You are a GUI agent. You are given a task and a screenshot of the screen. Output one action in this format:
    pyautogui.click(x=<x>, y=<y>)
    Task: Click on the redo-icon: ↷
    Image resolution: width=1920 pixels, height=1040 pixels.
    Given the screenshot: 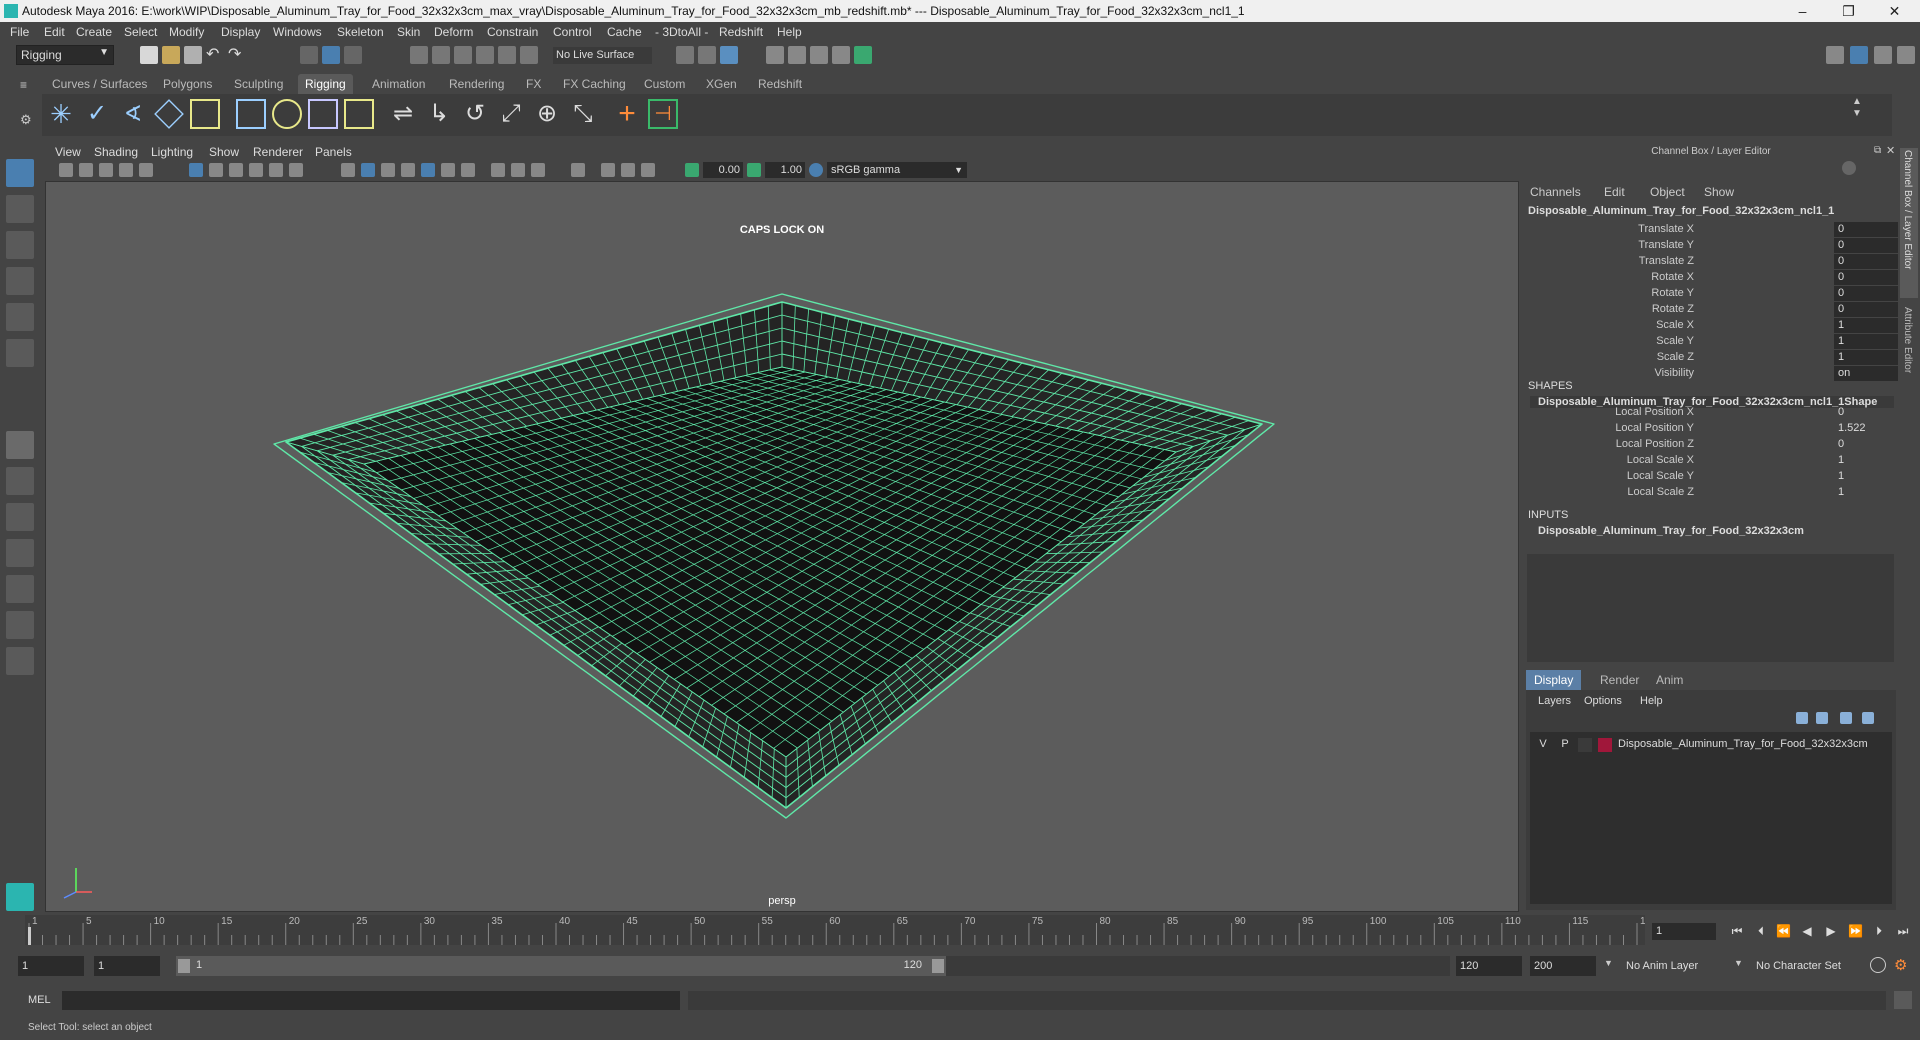 What is the action you would take?
    pyautogui.click(x=237, y=56)
    